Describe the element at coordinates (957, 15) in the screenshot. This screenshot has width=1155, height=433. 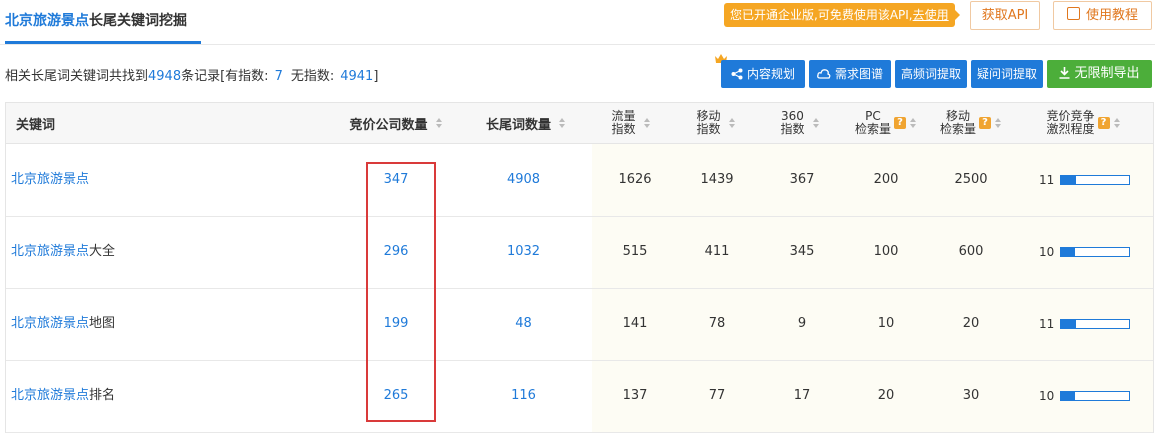
I see `notice-arrow` at that location.